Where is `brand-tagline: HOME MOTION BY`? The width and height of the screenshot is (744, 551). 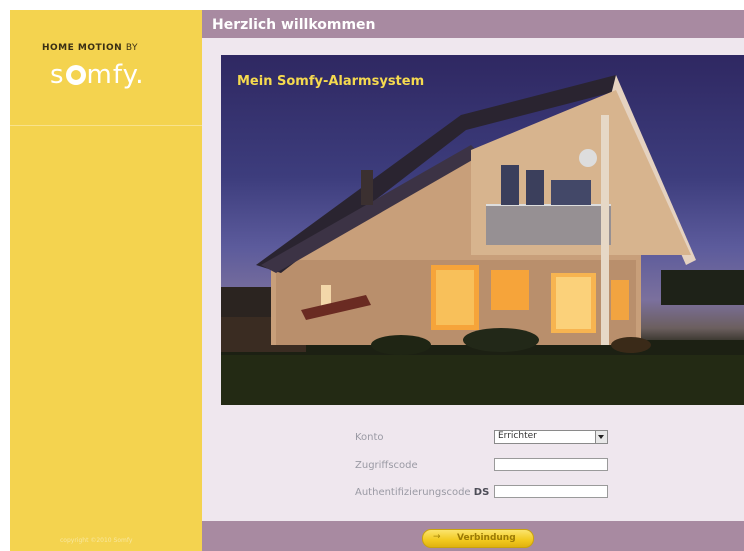 brand-tagline: HOME MOTION BY is located at coordinates (90, 48).